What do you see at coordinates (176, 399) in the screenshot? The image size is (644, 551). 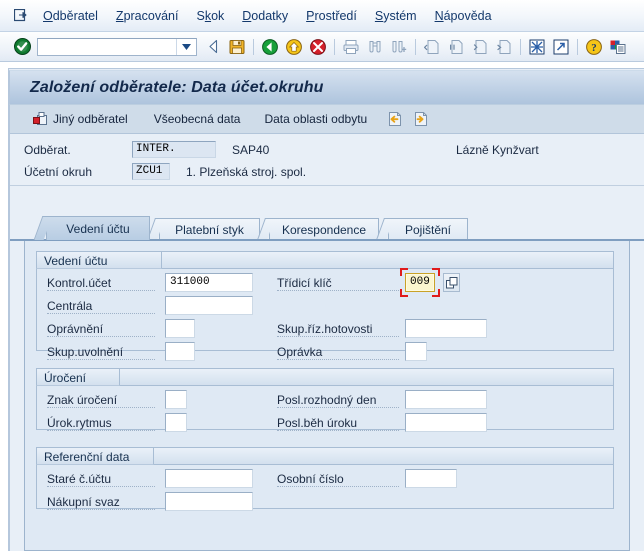 I see `input-znak-uroceni` at bounding box center [176, 399].